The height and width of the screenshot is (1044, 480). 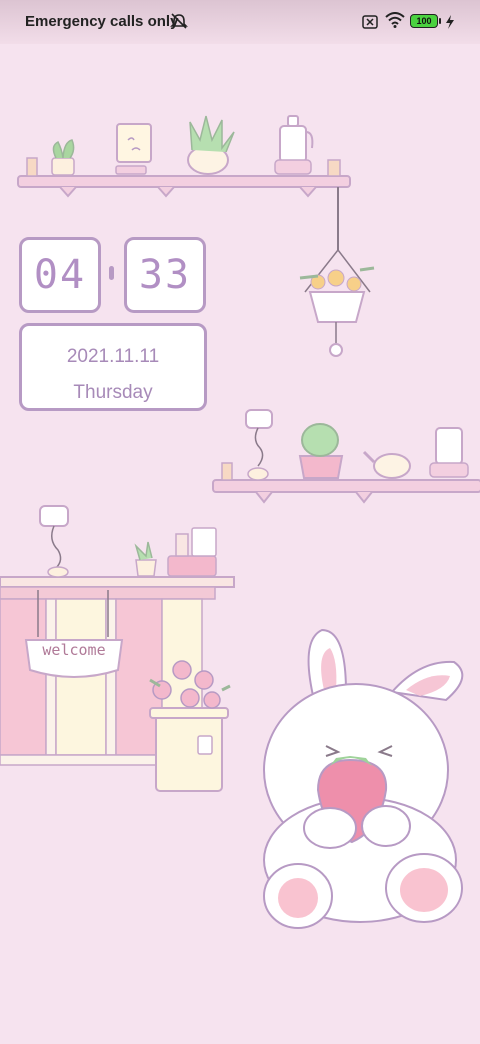 I want to click on top-shelf-illustration, so click(x=184, y=156).